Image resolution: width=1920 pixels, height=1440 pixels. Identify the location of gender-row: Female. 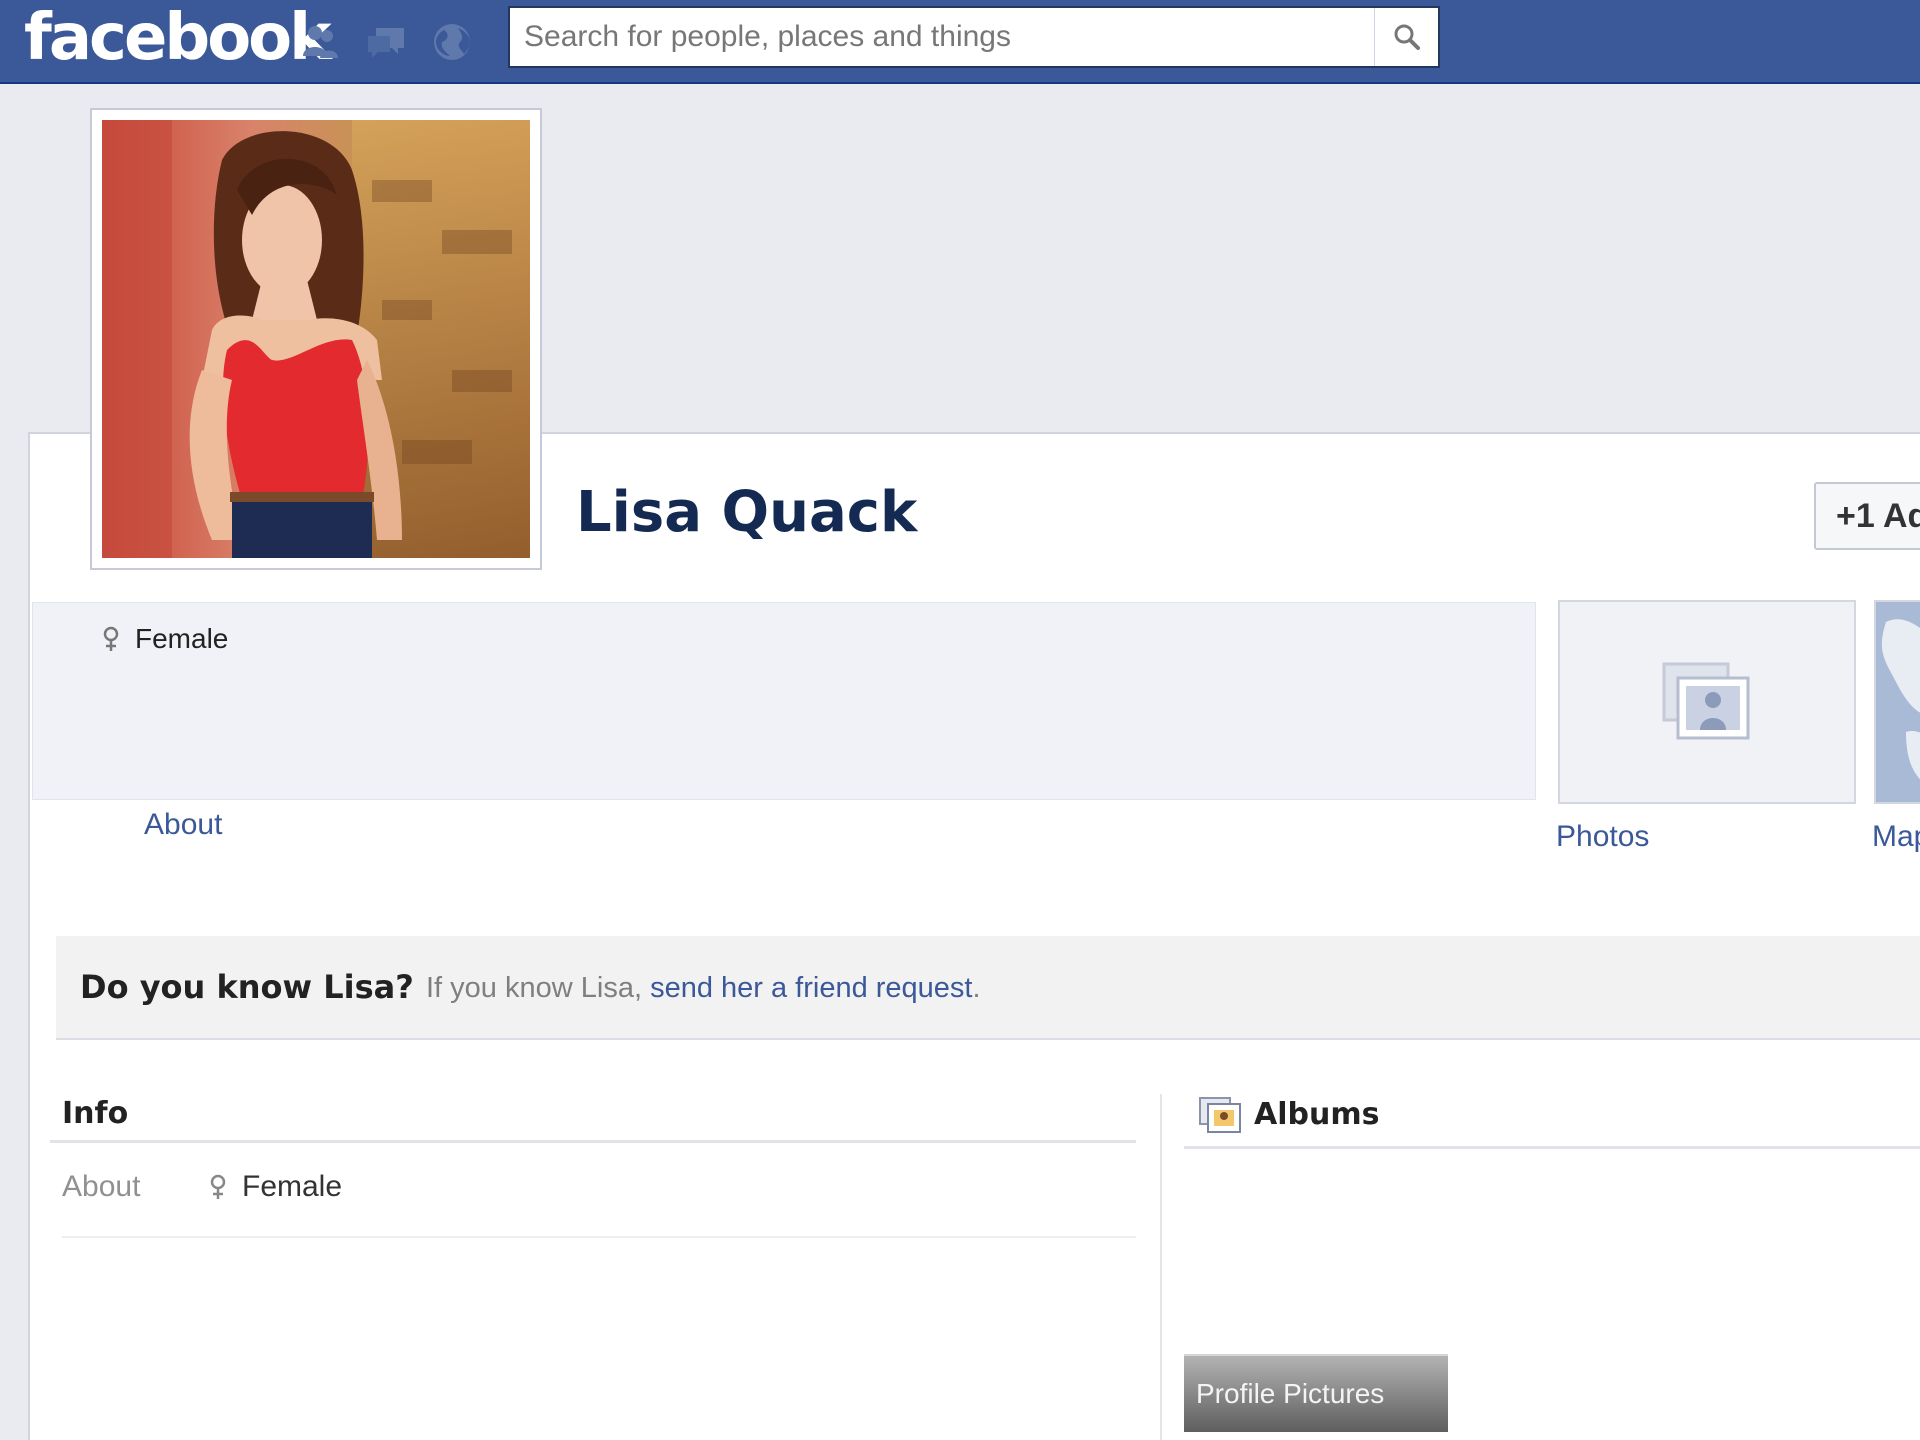
(164, 639).